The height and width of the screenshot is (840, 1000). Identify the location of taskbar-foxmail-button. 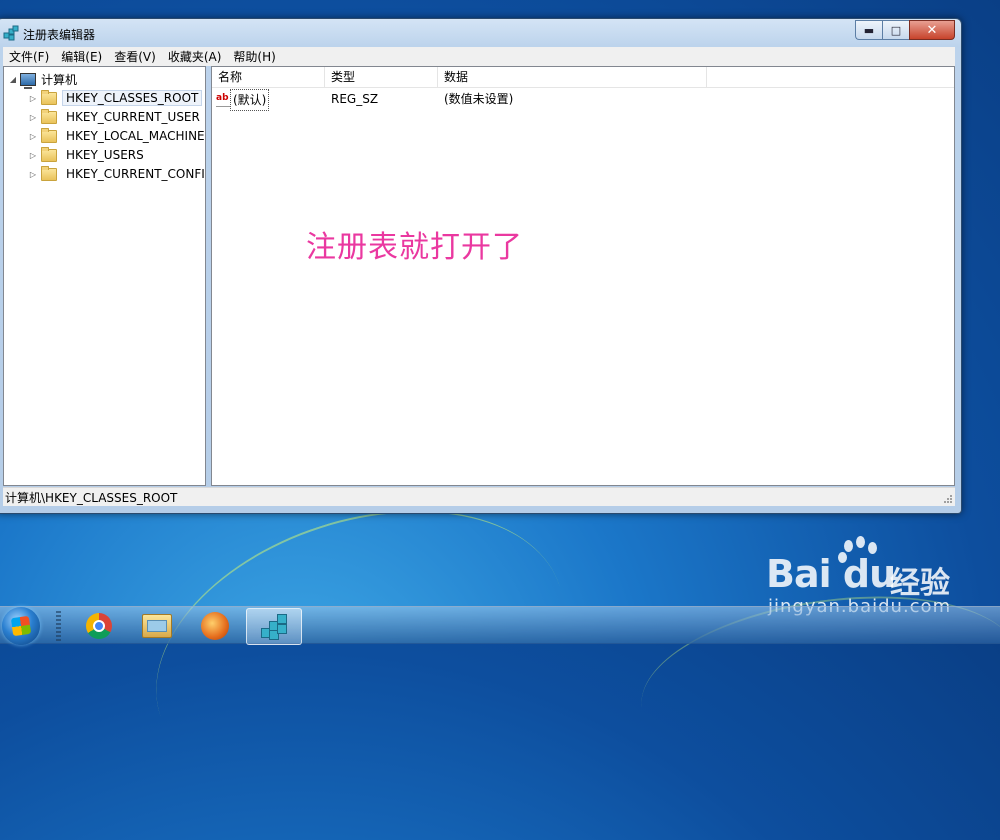
(215, 625).